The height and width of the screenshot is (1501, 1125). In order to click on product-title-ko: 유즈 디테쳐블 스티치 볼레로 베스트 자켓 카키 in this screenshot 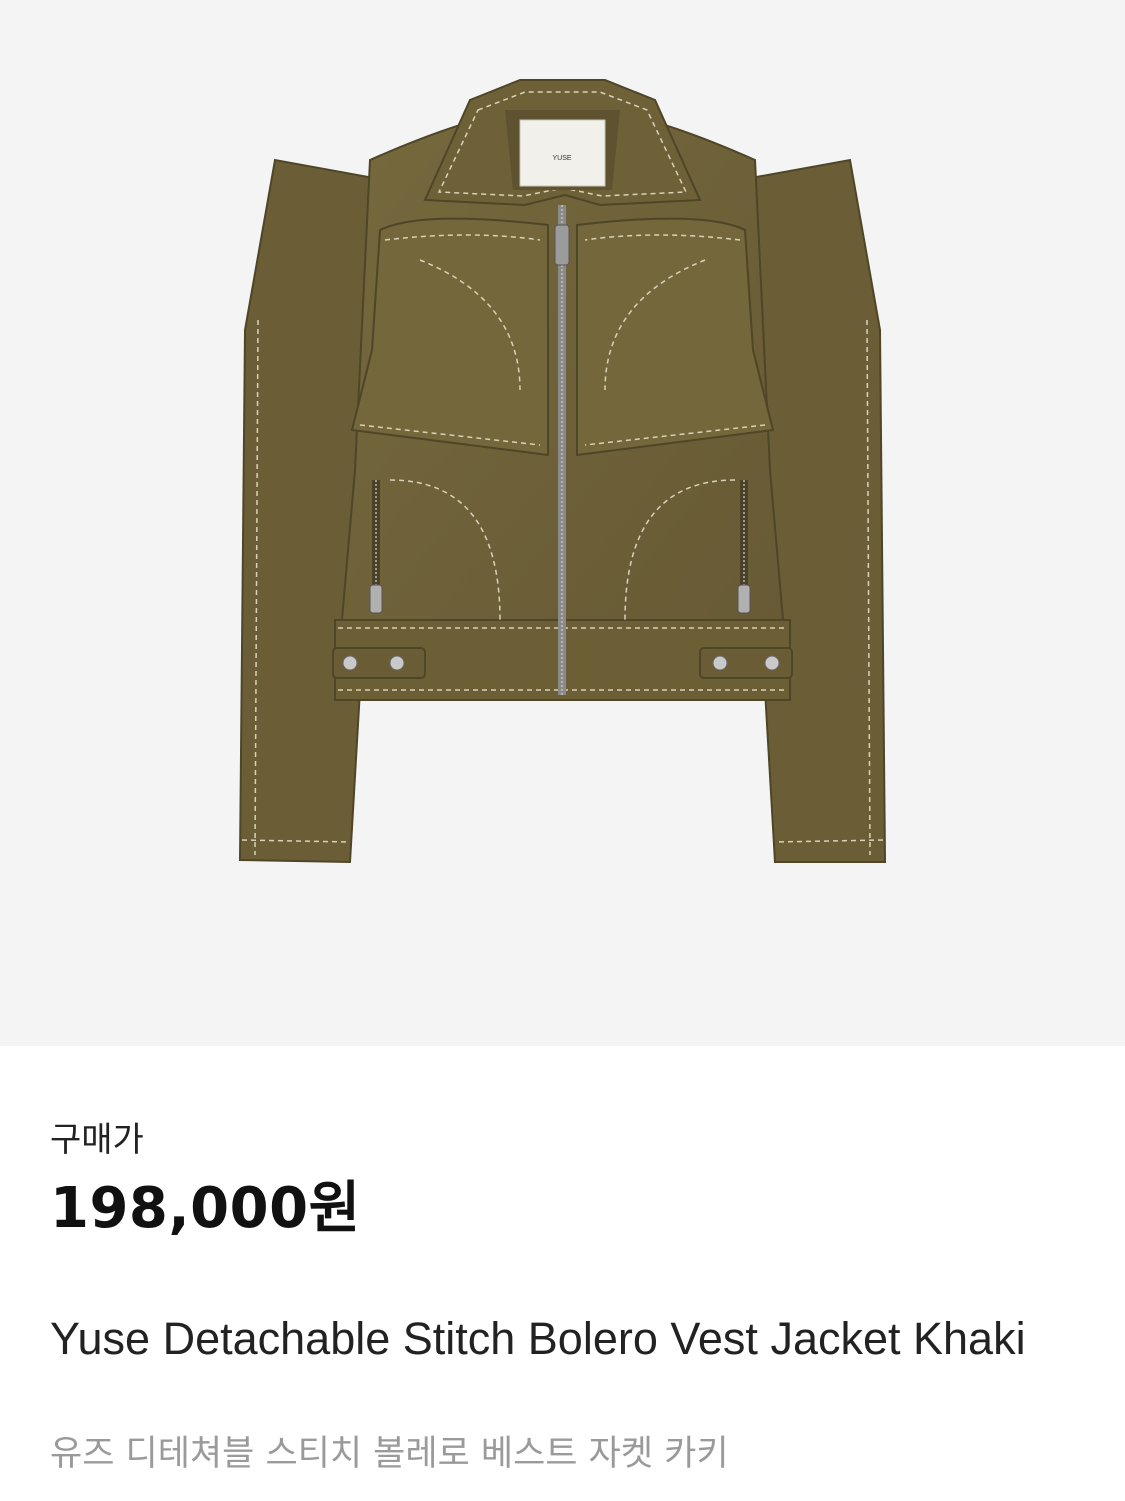, I will do `click(389, 1454)`.